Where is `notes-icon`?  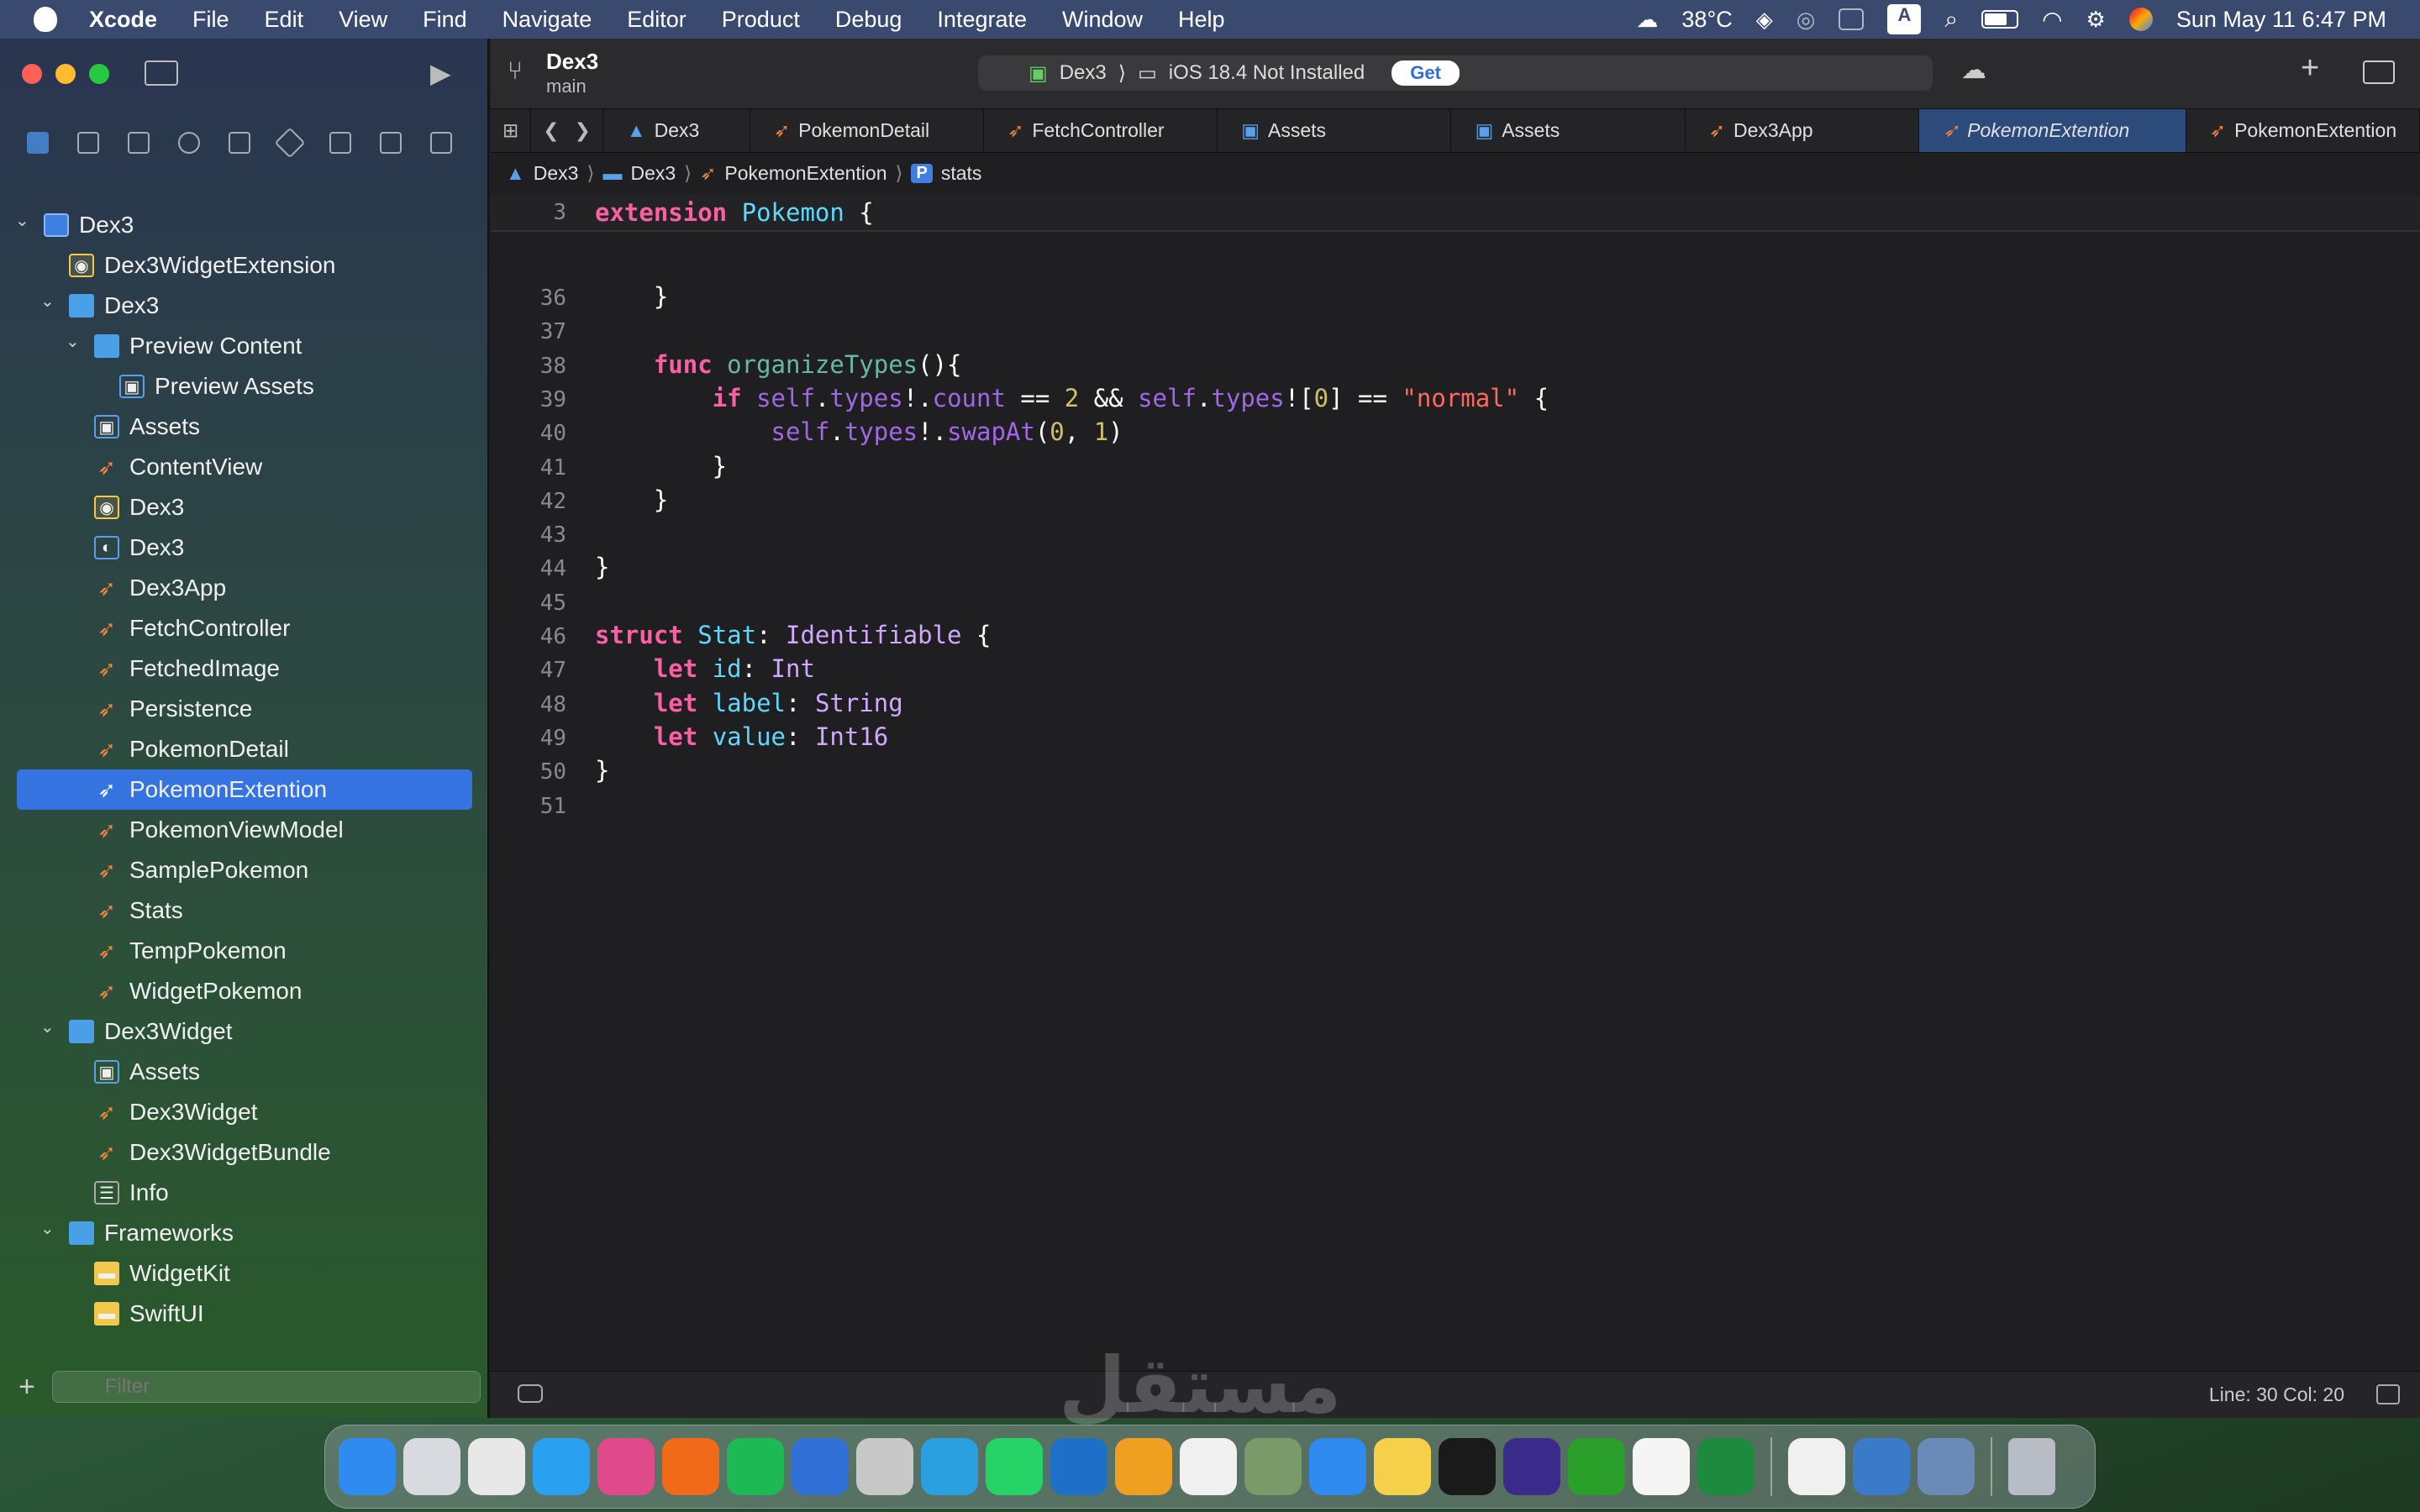
notes-icon is located at coordinates (1403, 1466).